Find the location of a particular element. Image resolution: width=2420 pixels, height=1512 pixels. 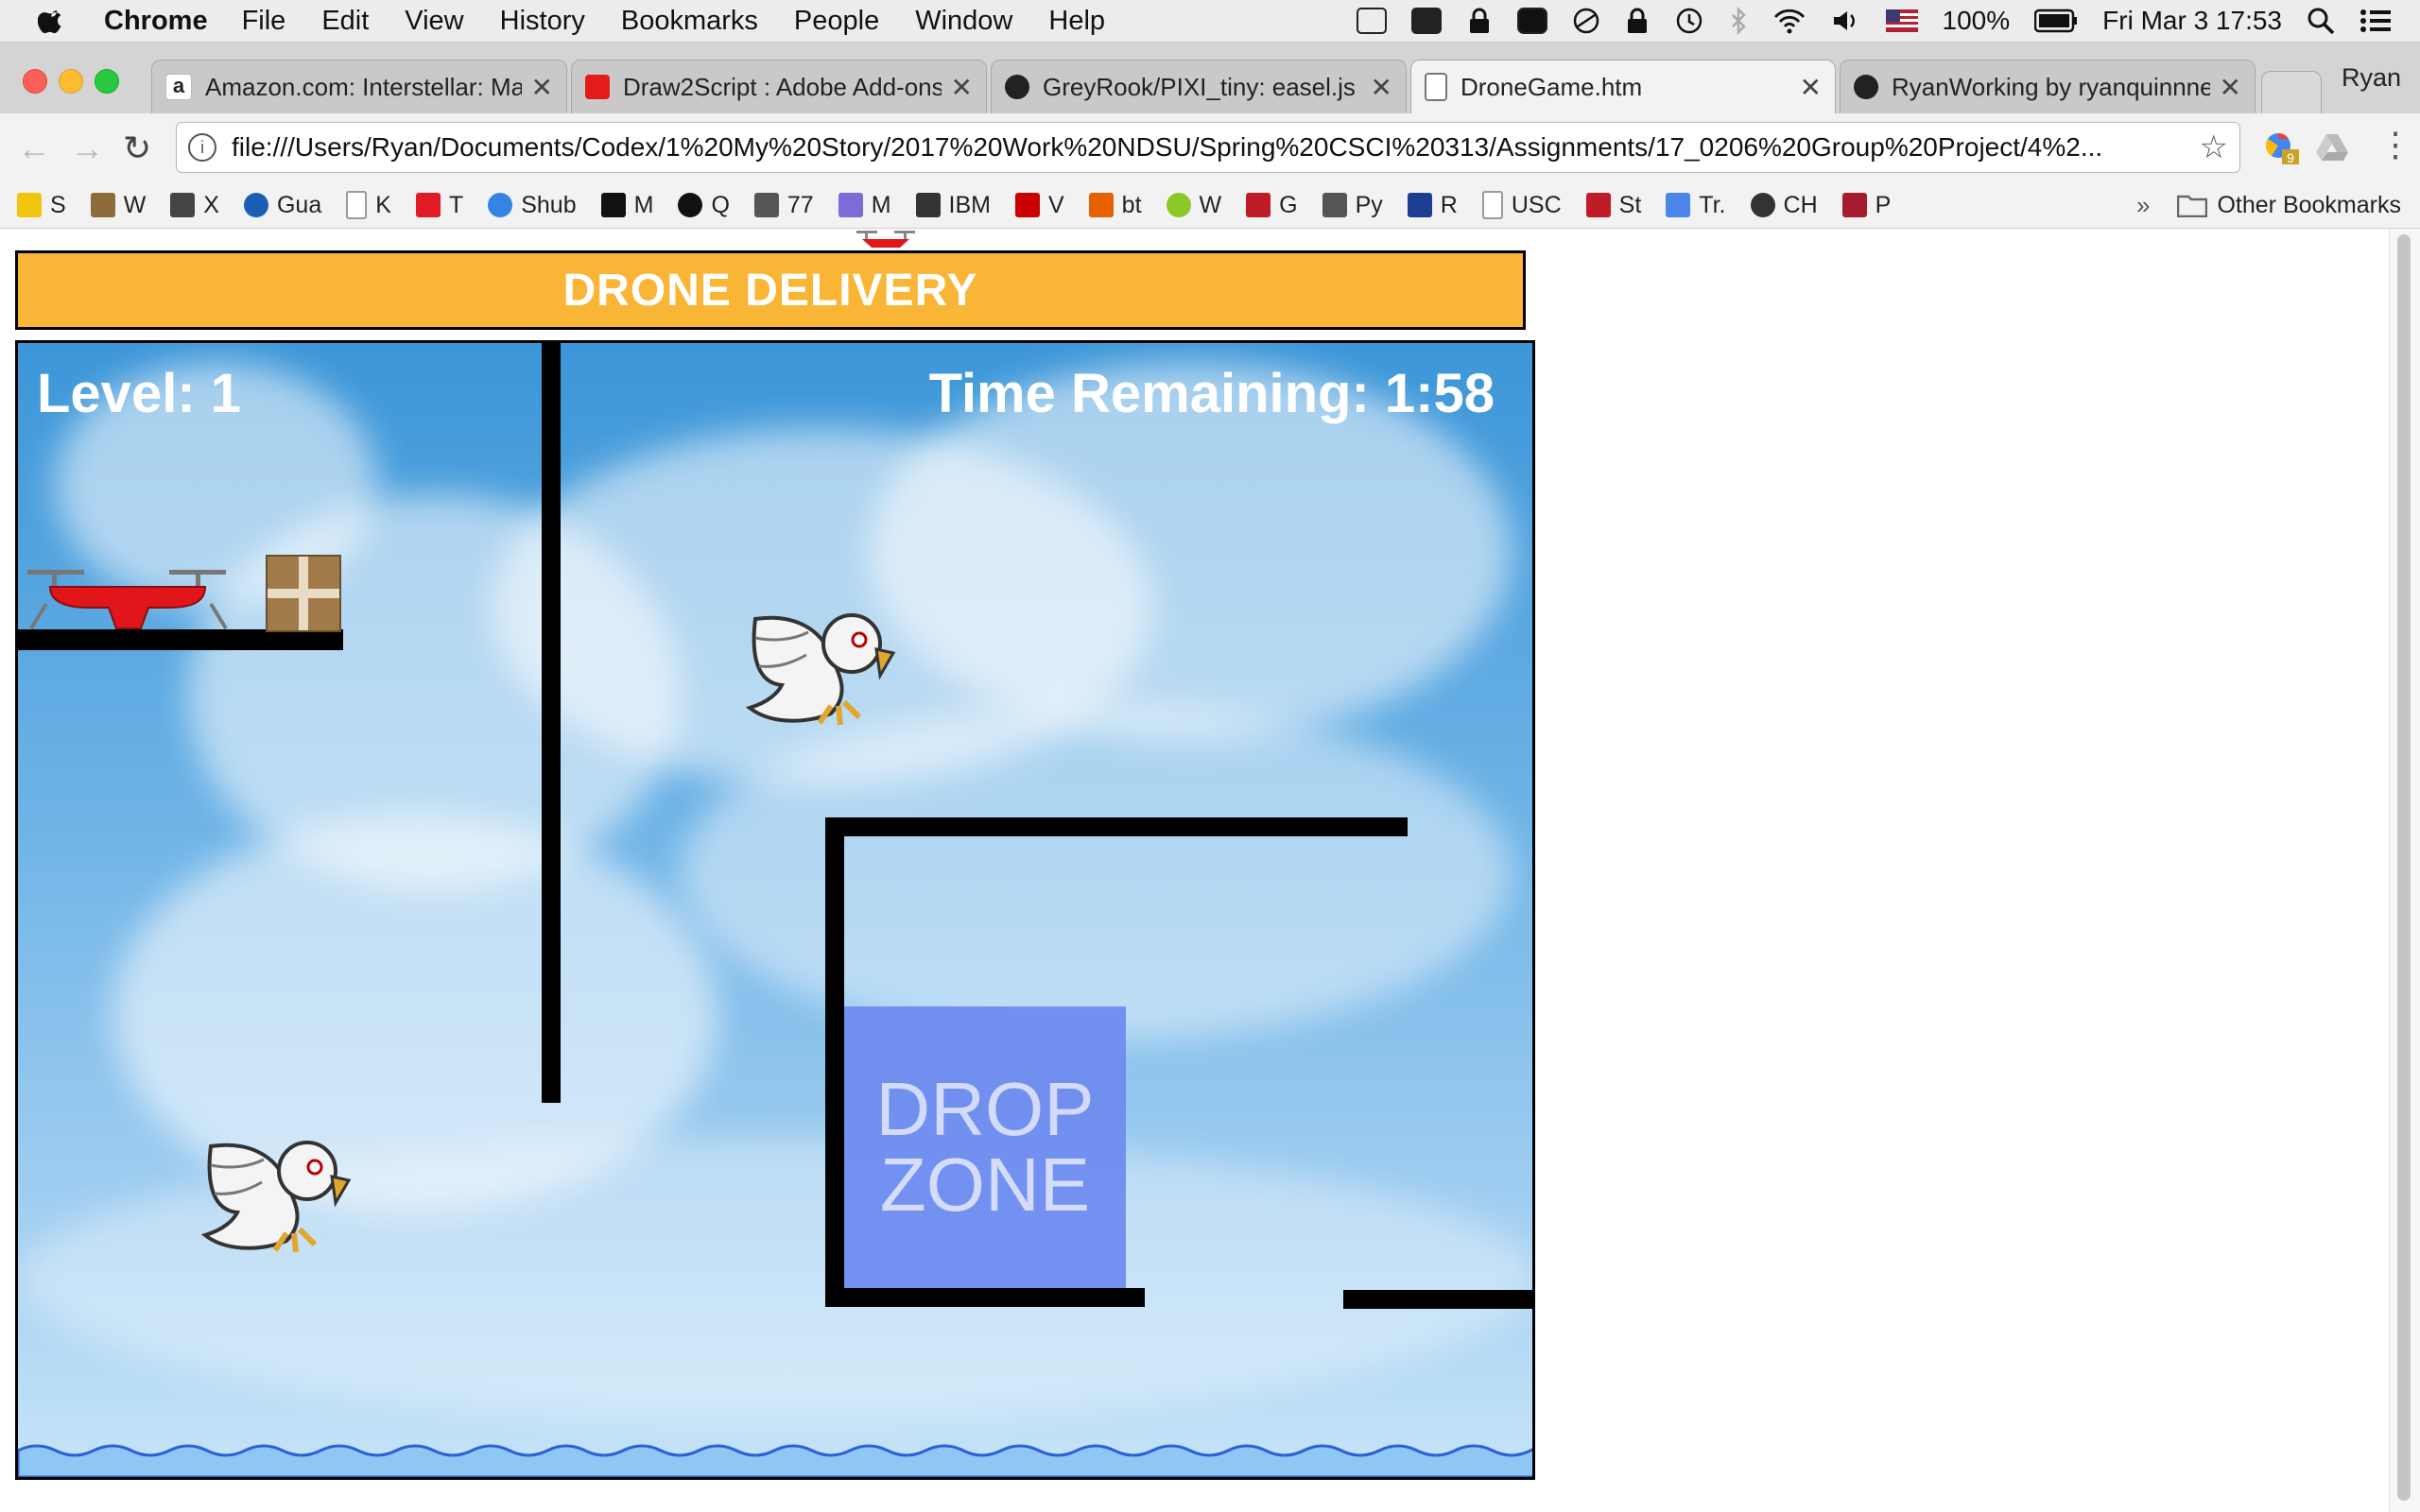

tab-ryanworking: RyanWorking by ryanquinnnel ✕ is located at coordinates (2048, 86).